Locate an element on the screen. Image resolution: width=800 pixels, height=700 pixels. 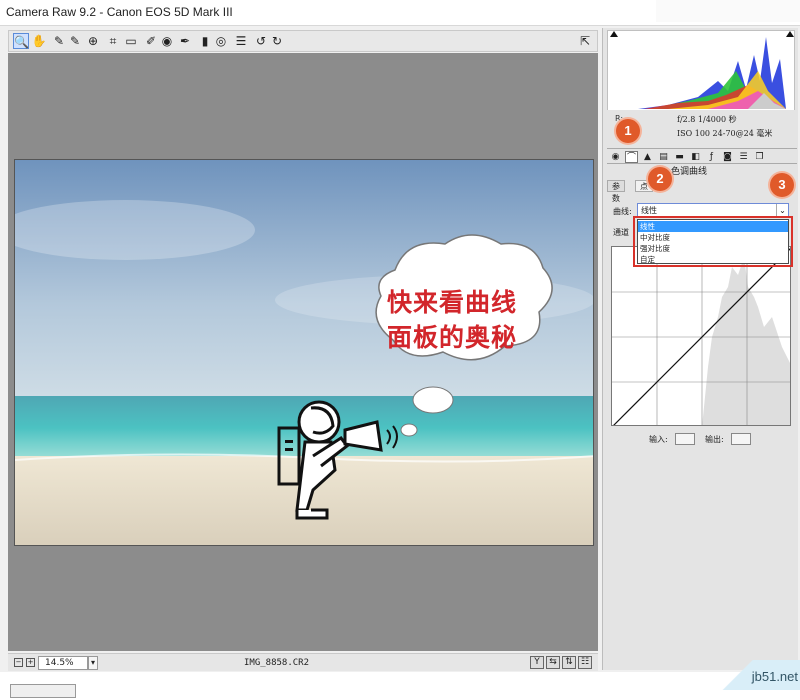
presets-tab-icon: ☰ is located at coordinates (743, 157).